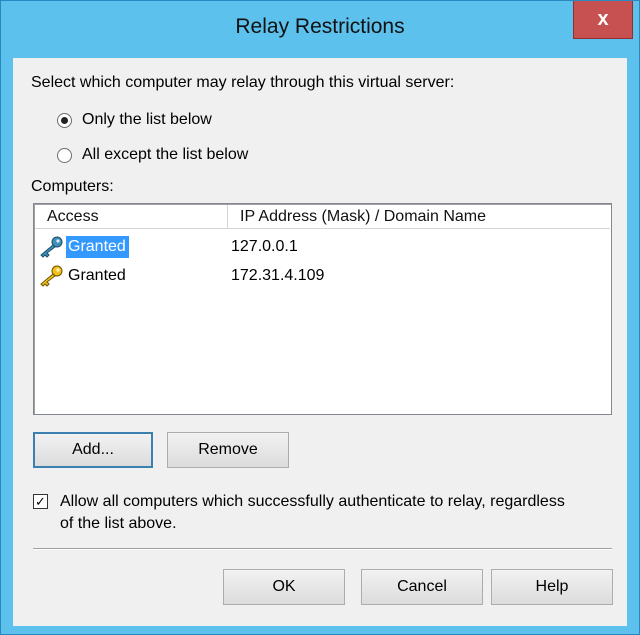 This screenshot has height=635, width=640. I want to click on column-header-address: IP Address (Mask) / Domain Name, so click(357, 216).